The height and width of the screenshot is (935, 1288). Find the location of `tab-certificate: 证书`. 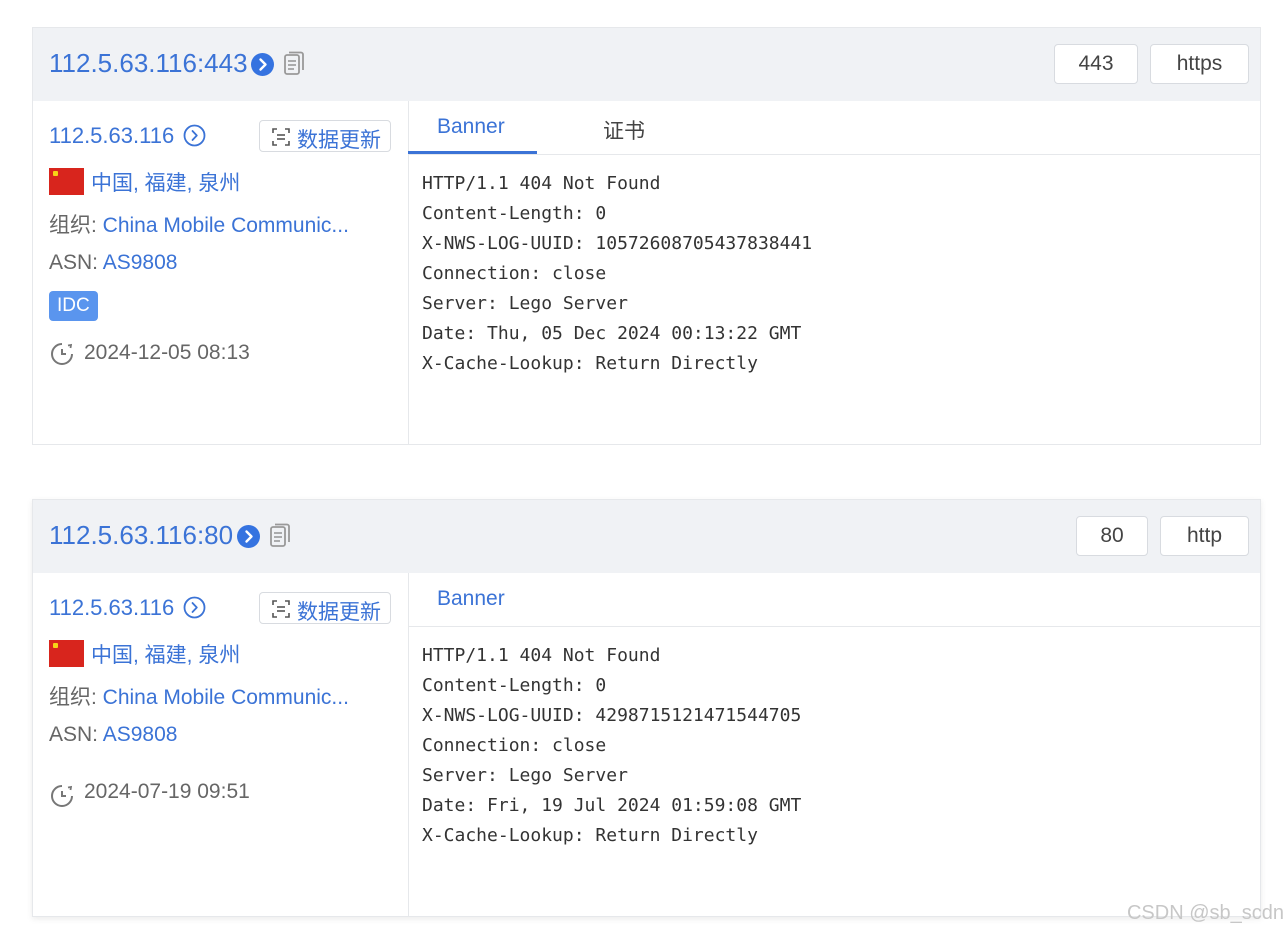

tab-certificate: 证书 is located at coordinates (624, 130).